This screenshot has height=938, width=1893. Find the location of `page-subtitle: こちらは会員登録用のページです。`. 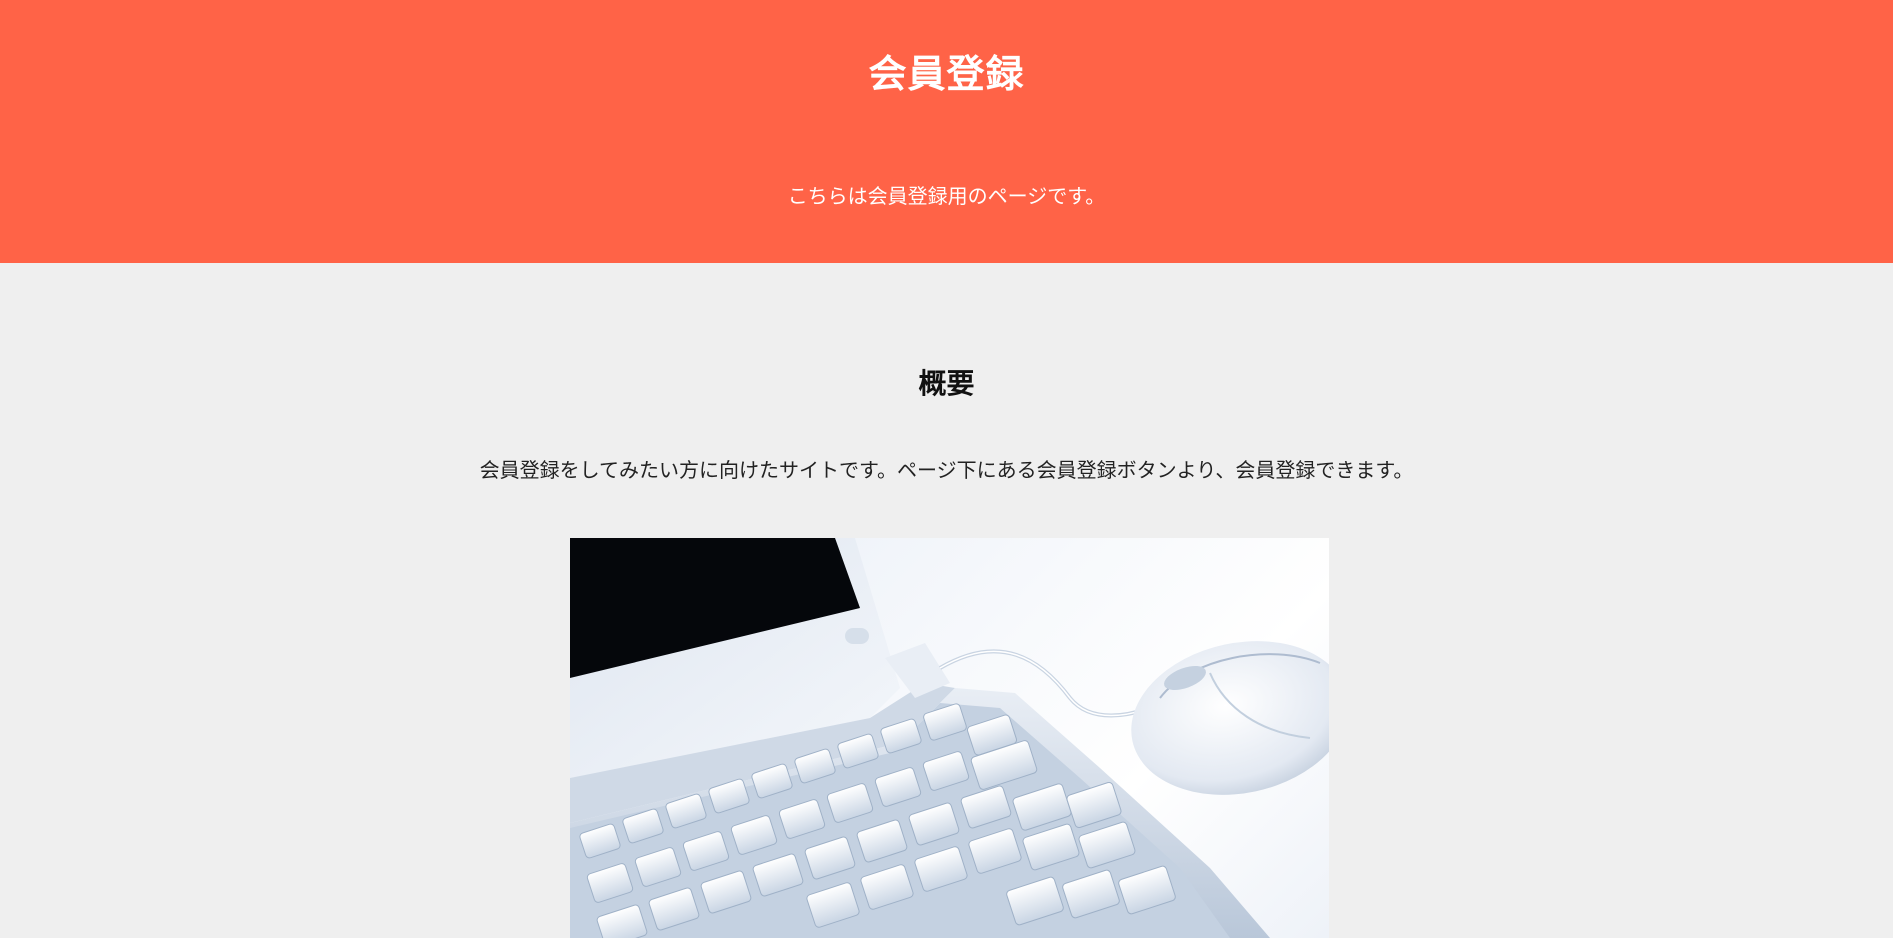

page-subtitle: こちらは会員登録用のページです。 is located at coordinates (946, 196).